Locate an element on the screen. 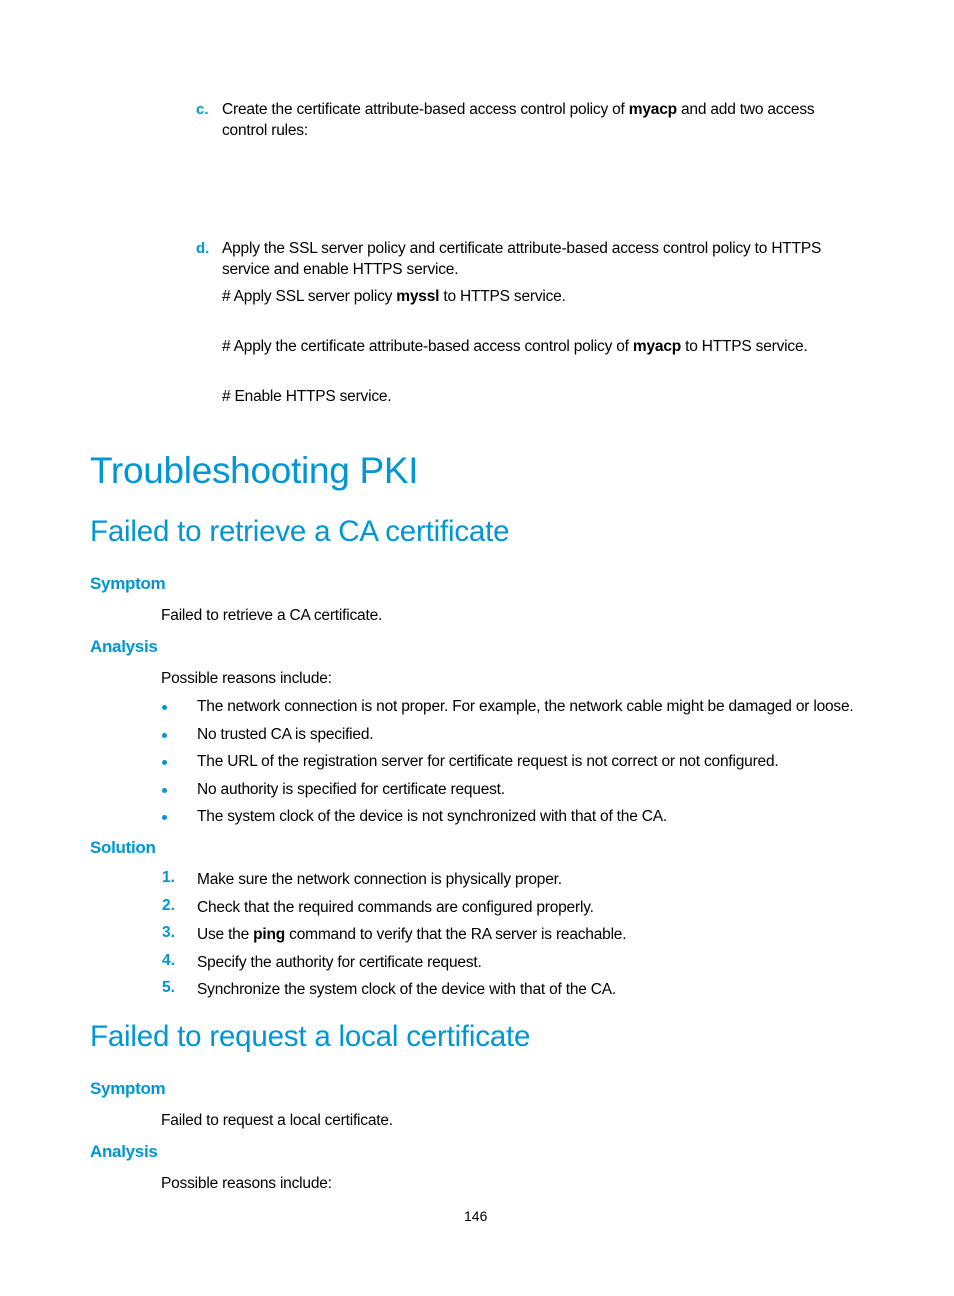 Image resolution: width=954 pixels, height=1296 pixels. step-number: 2. is located at coordinates (168, 905).